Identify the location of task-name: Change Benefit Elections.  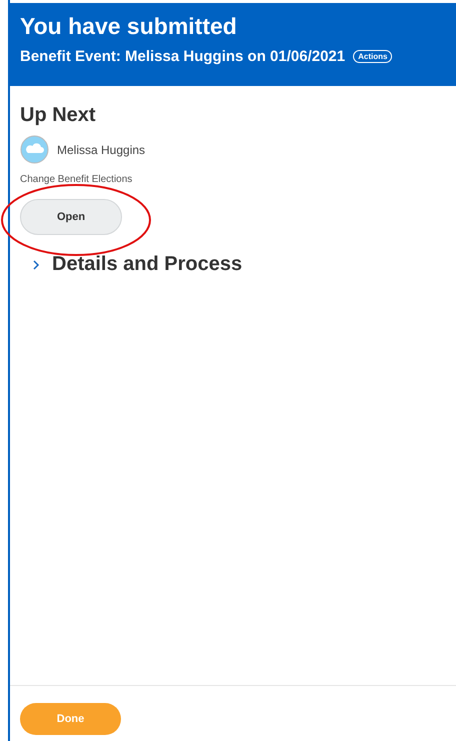
(77, 179).